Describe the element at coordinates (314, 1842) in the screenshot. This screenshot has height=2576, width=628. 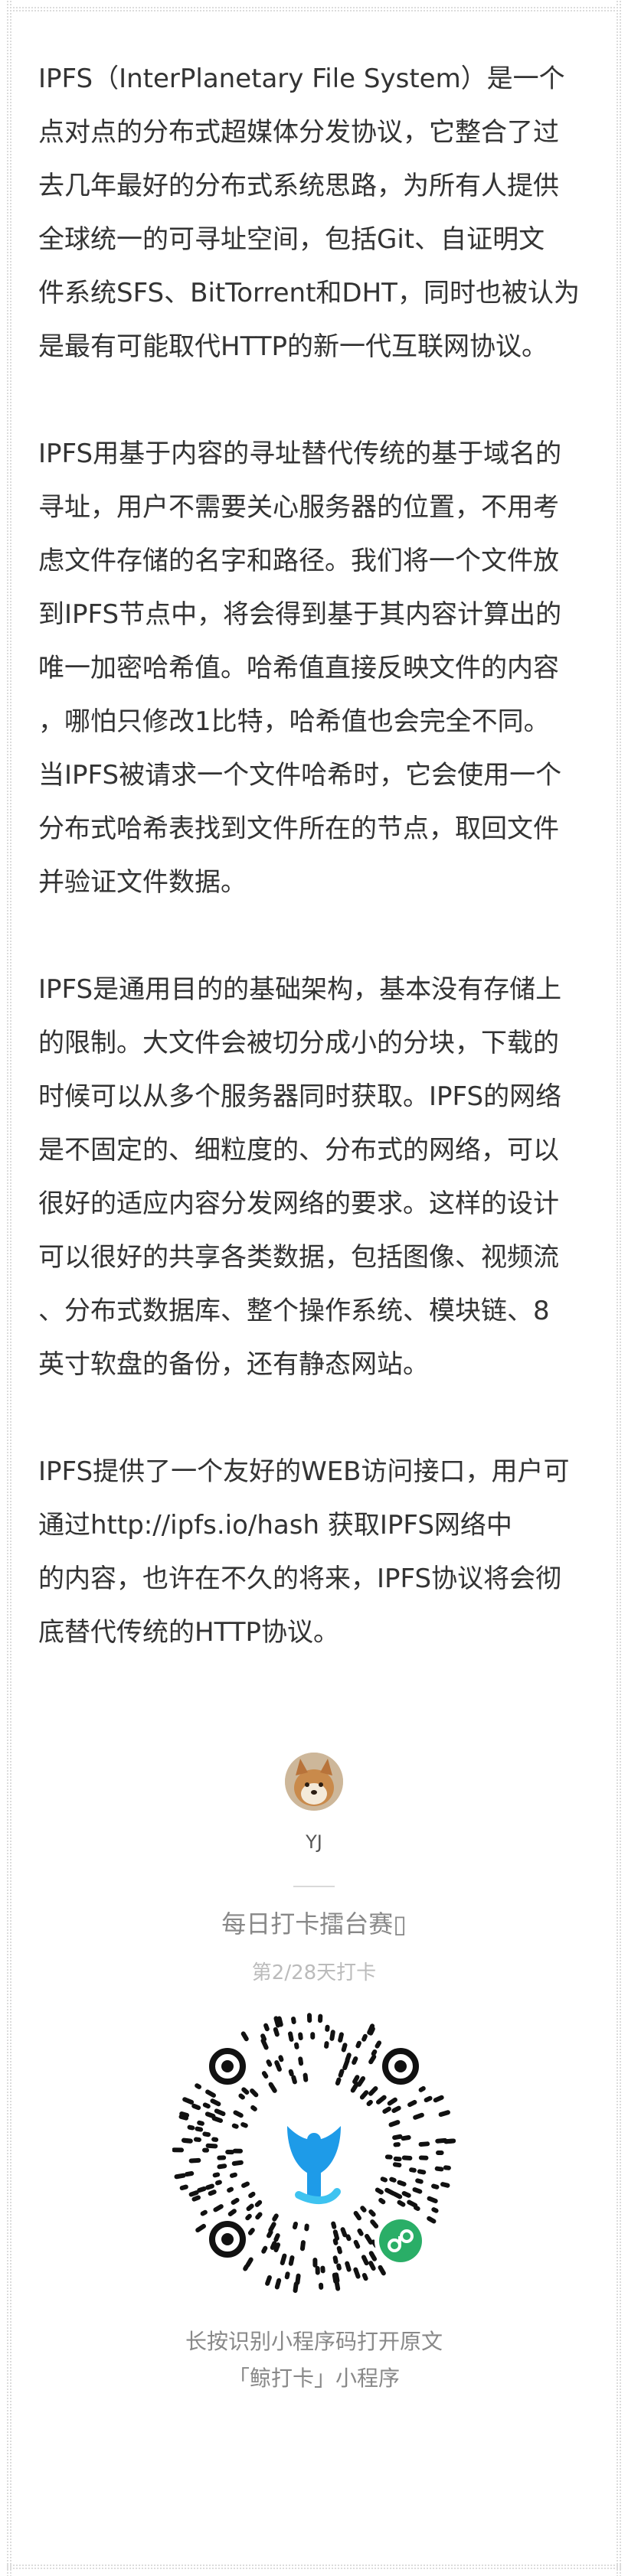
I see `username: YJ` at that location.